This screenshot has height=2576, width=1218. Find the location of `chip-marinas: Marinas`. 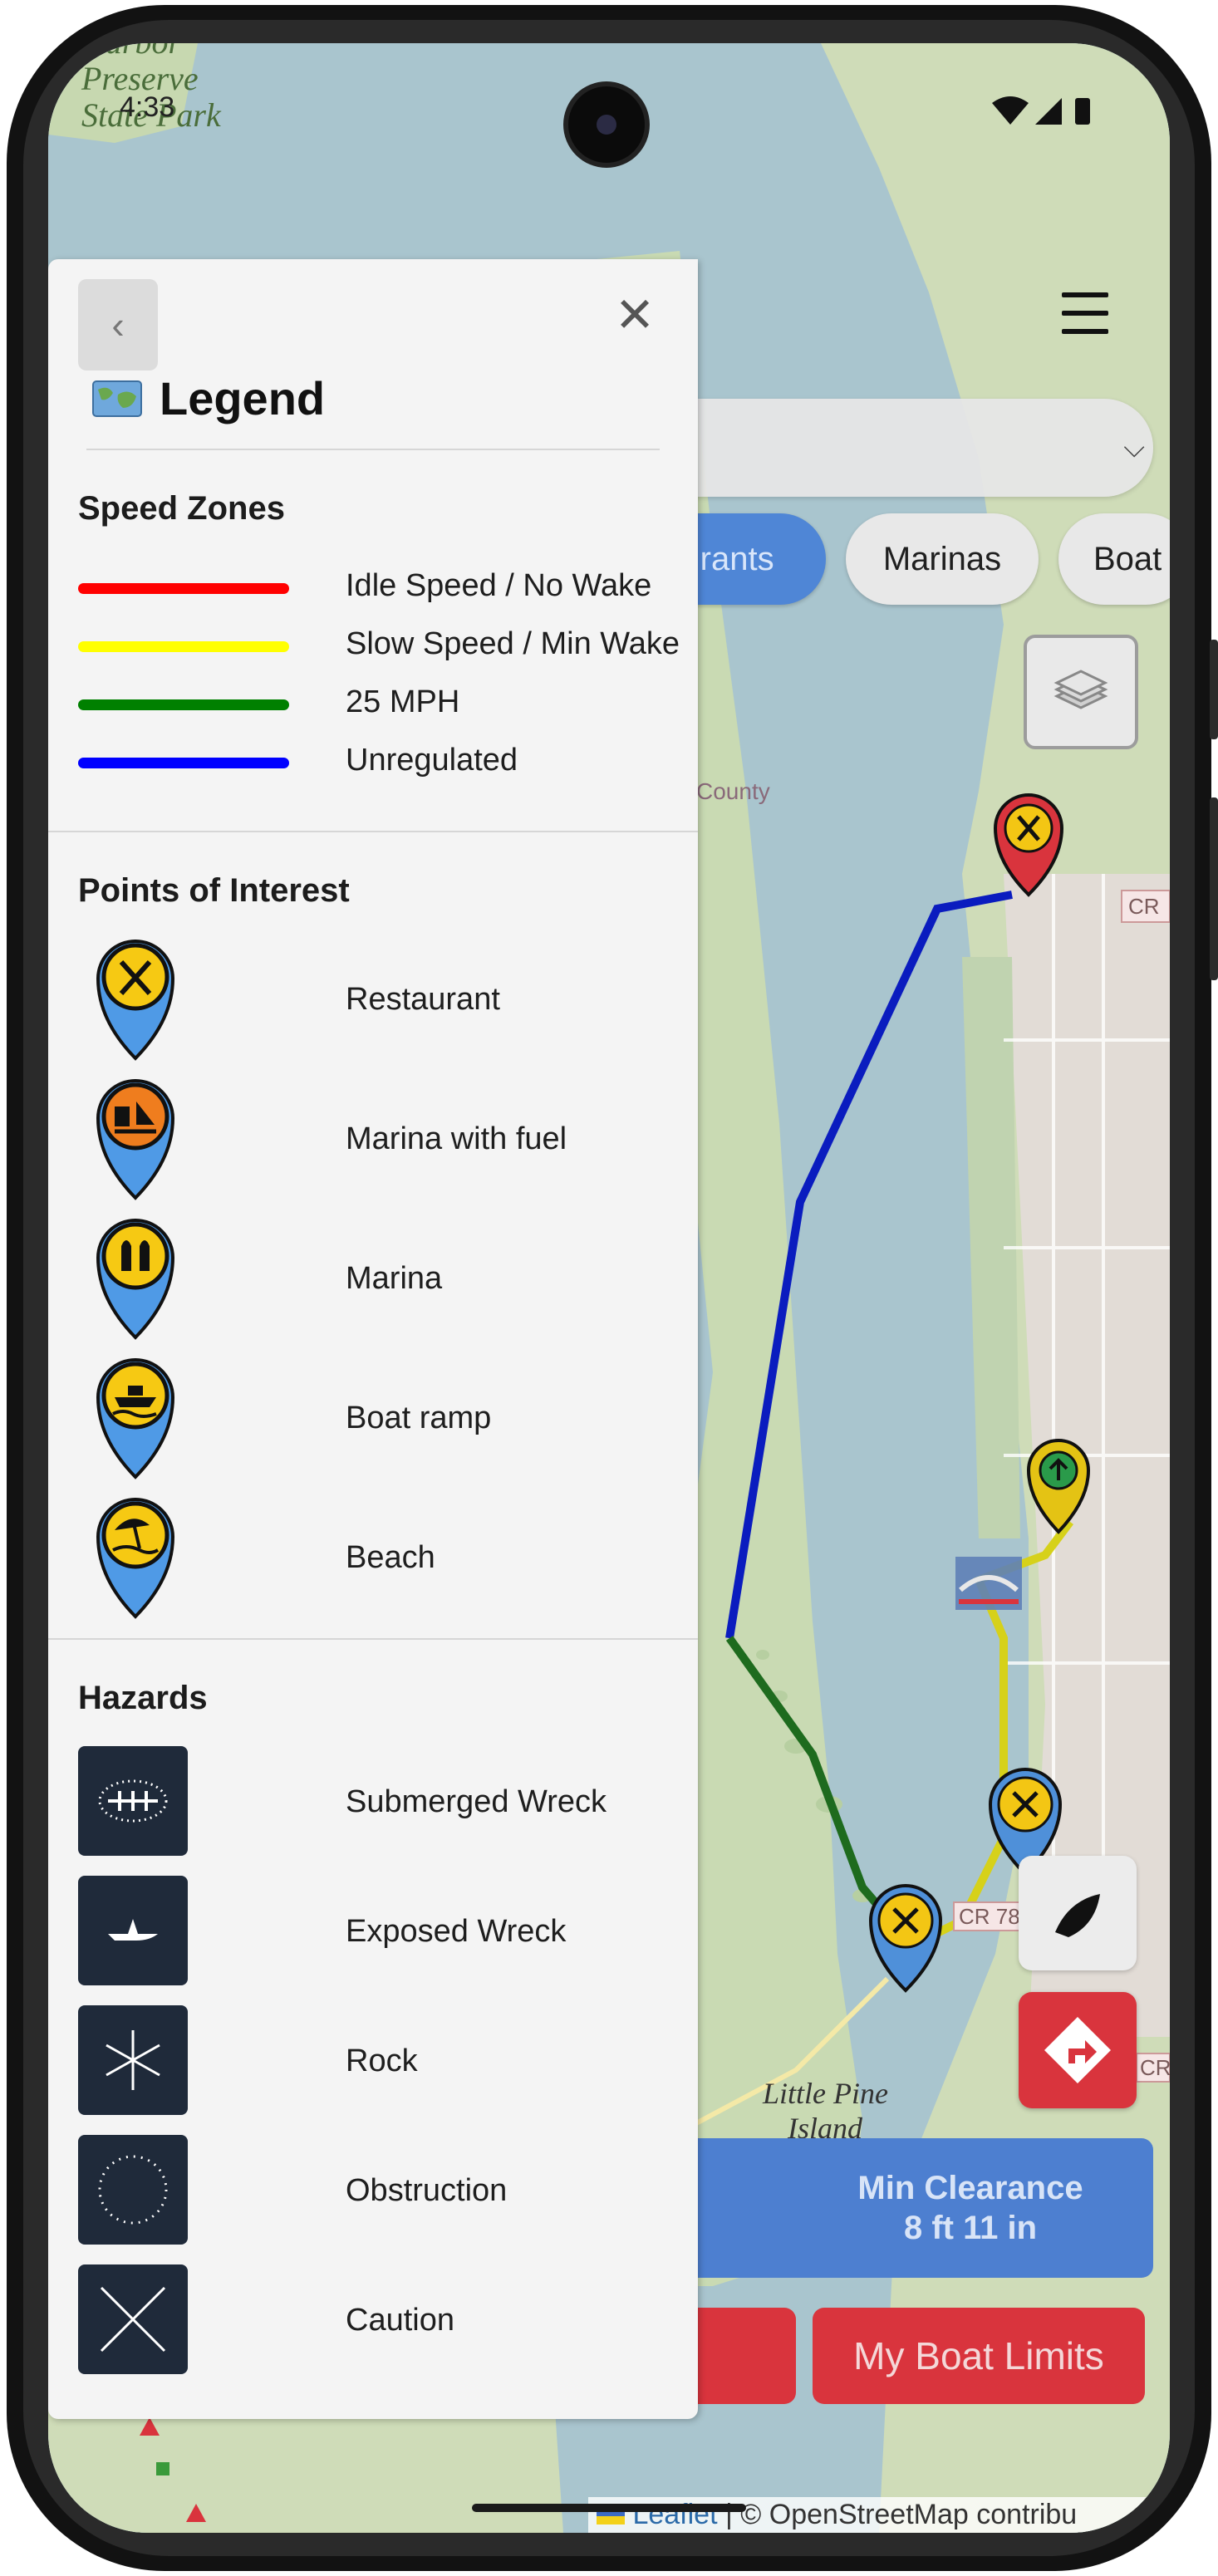

chip-marinas: Marinas is located at coordinates (942, 559).